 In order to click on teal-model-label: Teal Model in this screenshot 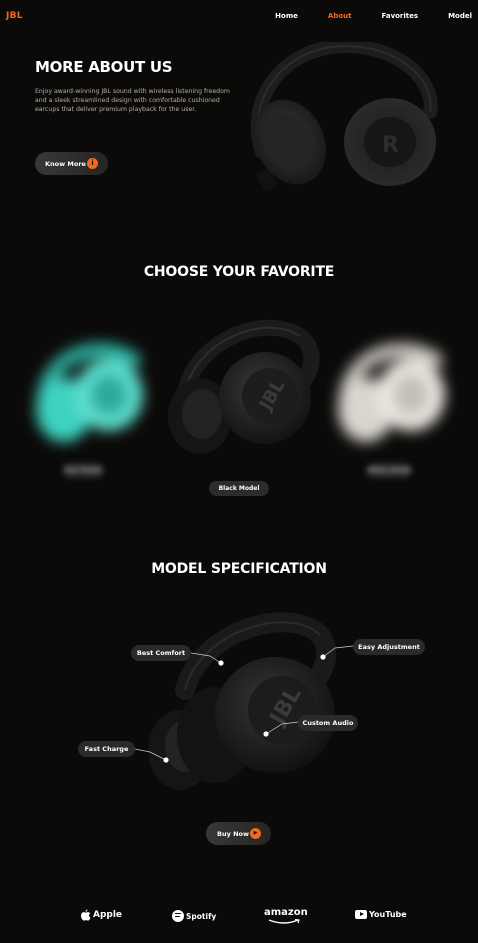, I will do `click(83, 470)`.